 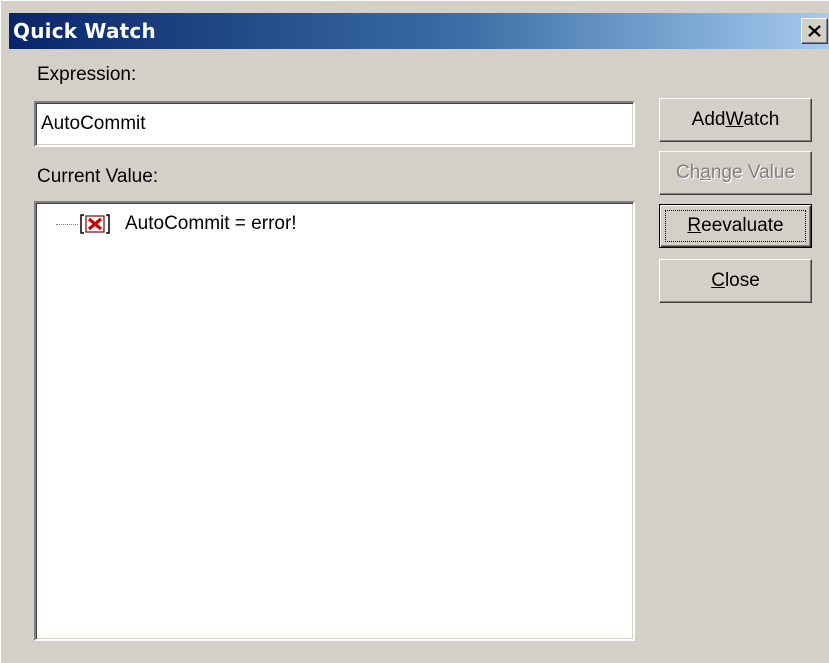 I want to click on close-window-button, so click(x=814, y=31).